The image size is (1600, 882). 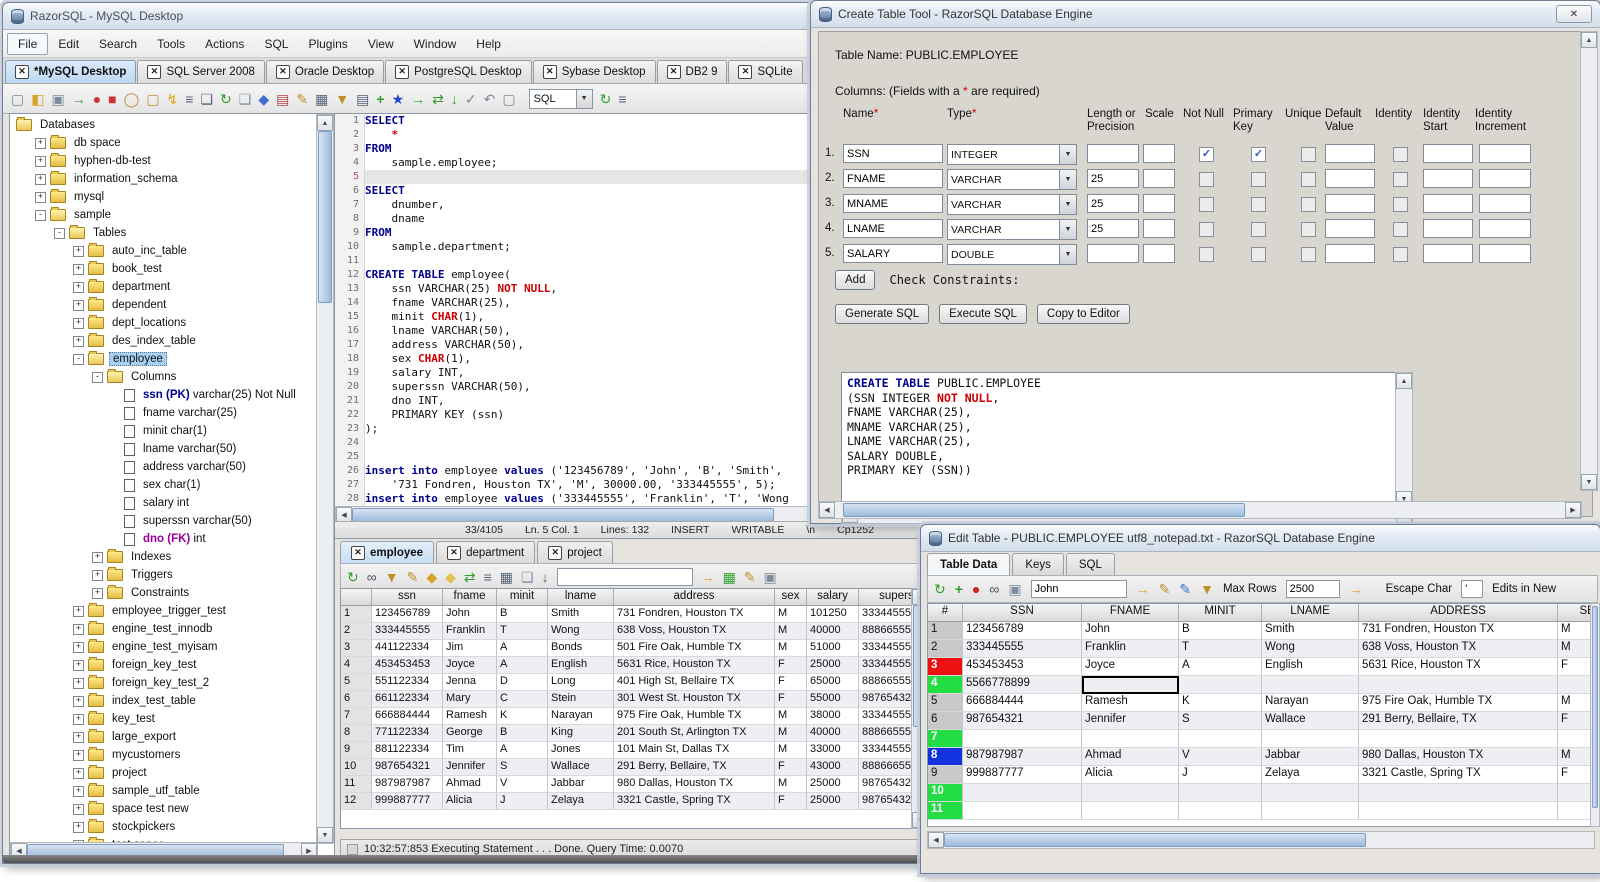 I want to click on unique-checkbox, so click(x=1308, y=179).